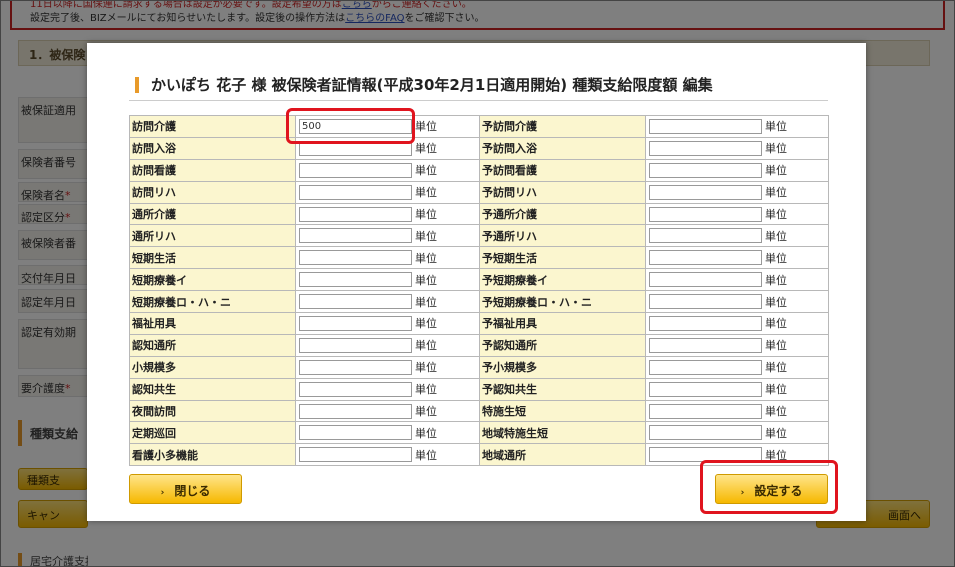 The image size is (955, 567). Describe the element at coordinates (479, 323) in the screenshot. I see `table-row: 福祉用具 単位 予福祉用具 単位` at that location.